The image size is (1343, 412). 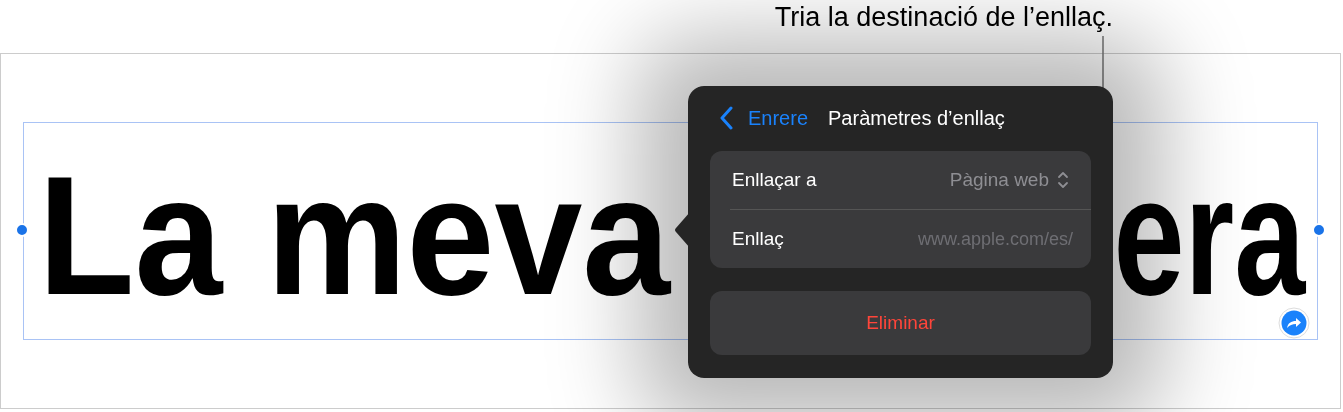 What do you see at coordinates (1294, 323) in the screenshot?
I see `link-arrow-icon` at bounding box center [1294, 323].